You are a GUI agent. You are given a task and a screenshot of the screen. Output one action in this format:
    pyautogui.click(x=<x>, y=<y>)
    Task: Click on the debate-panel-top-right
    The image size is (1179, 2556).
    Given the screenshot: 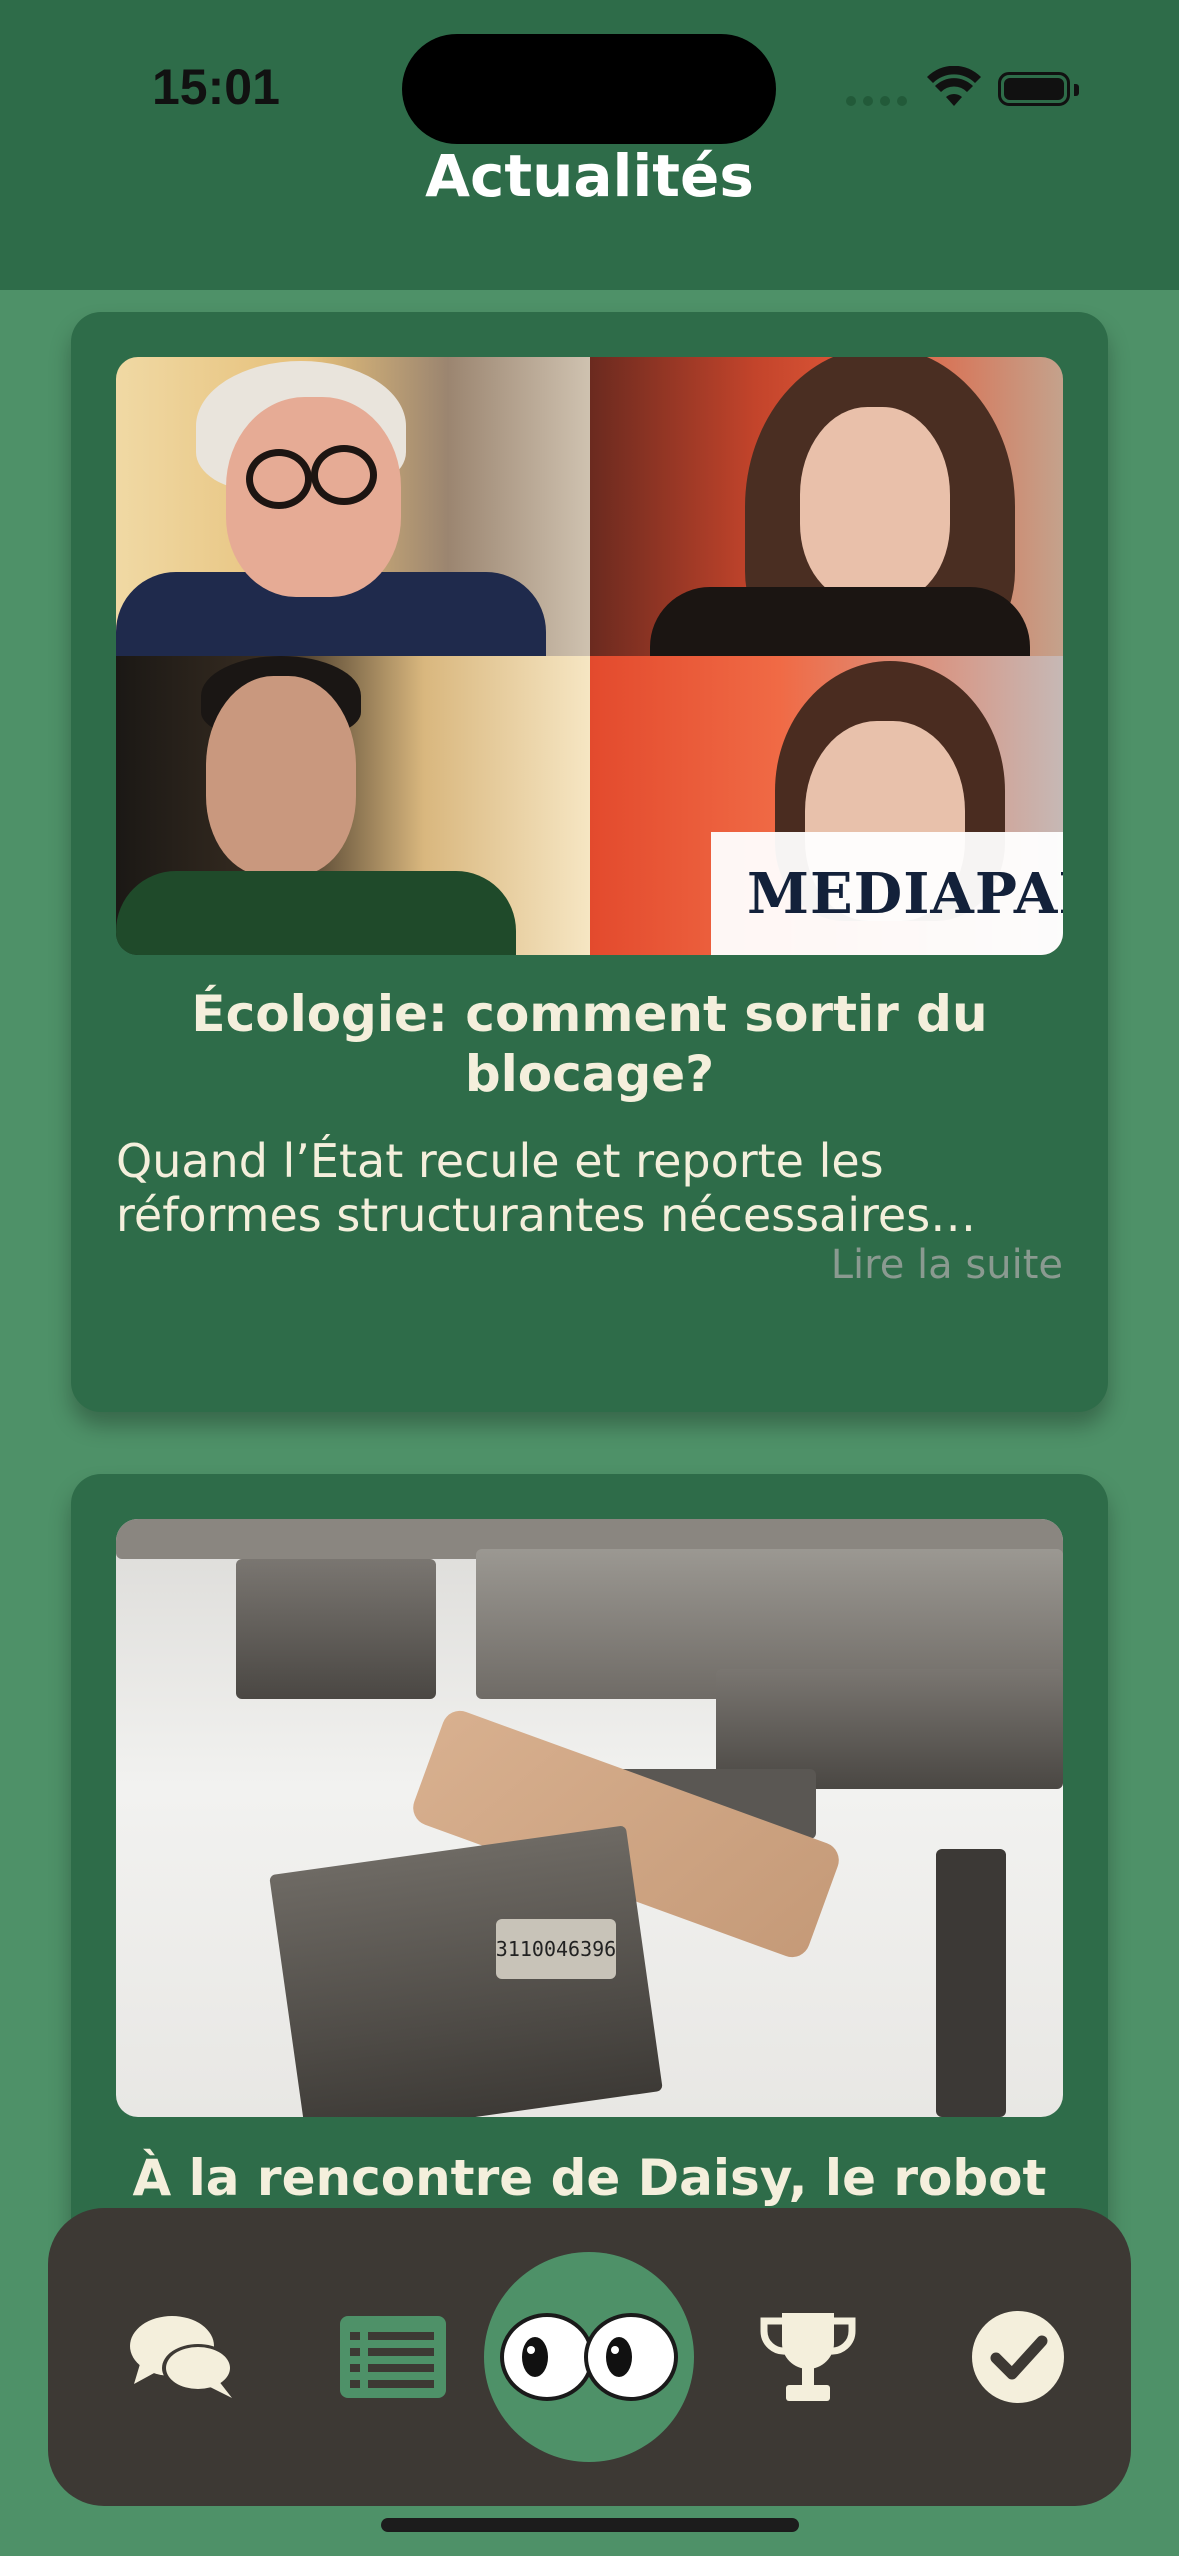 What is the action you would take?
    pyautogui.click(x=826, y=506)
    